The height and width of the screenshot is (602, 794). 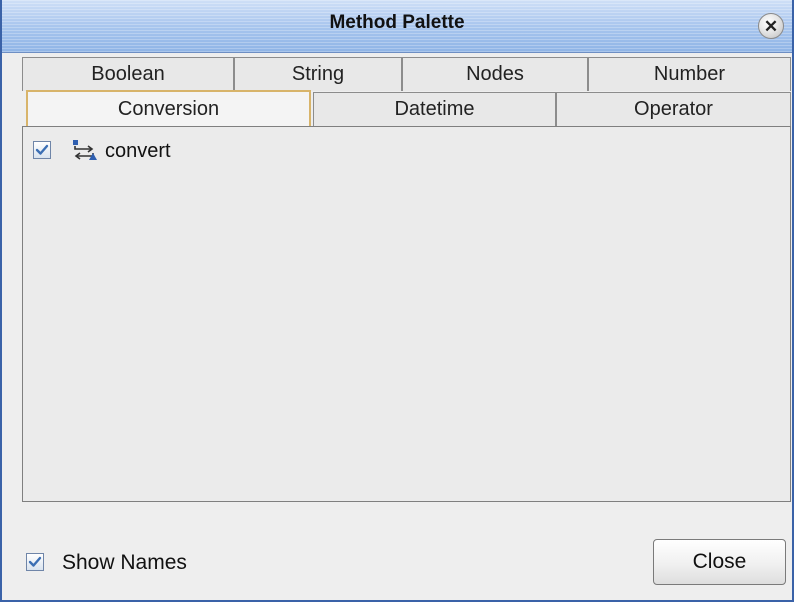 I want to click on tab-label: Datetime, so click(x=434, y=109).